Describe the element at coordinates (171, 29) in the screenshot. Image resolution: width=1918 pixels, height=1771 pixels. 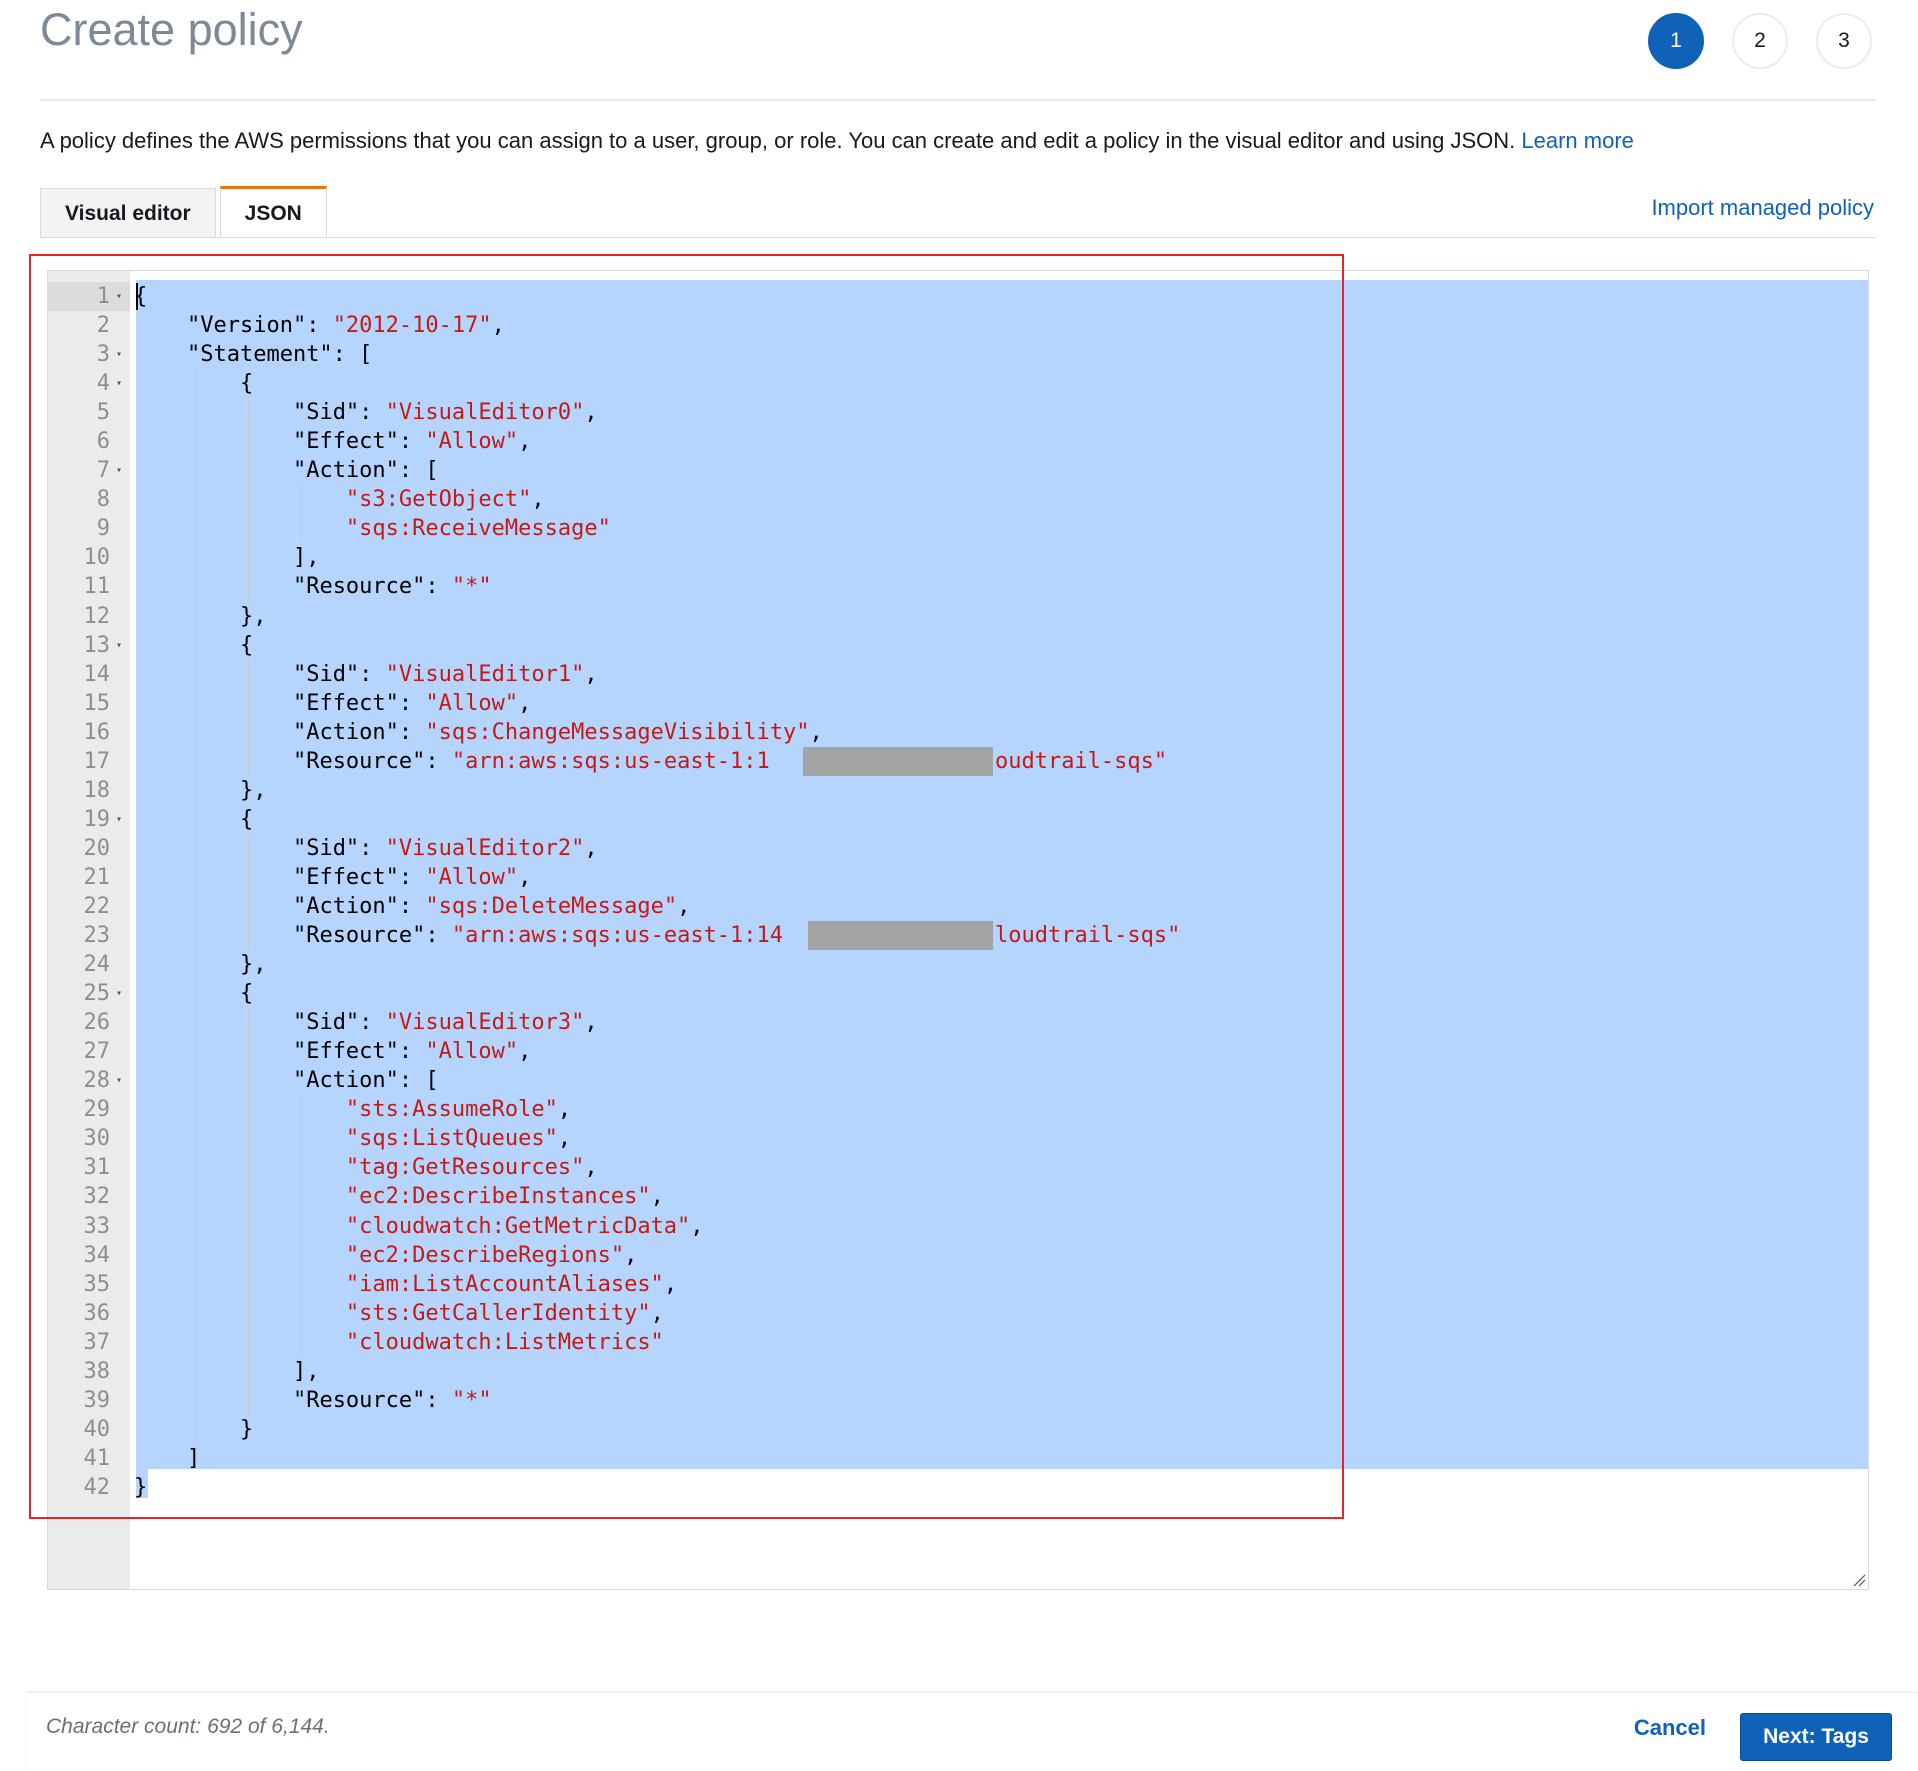
I see `page-title: Create policy` at that location.